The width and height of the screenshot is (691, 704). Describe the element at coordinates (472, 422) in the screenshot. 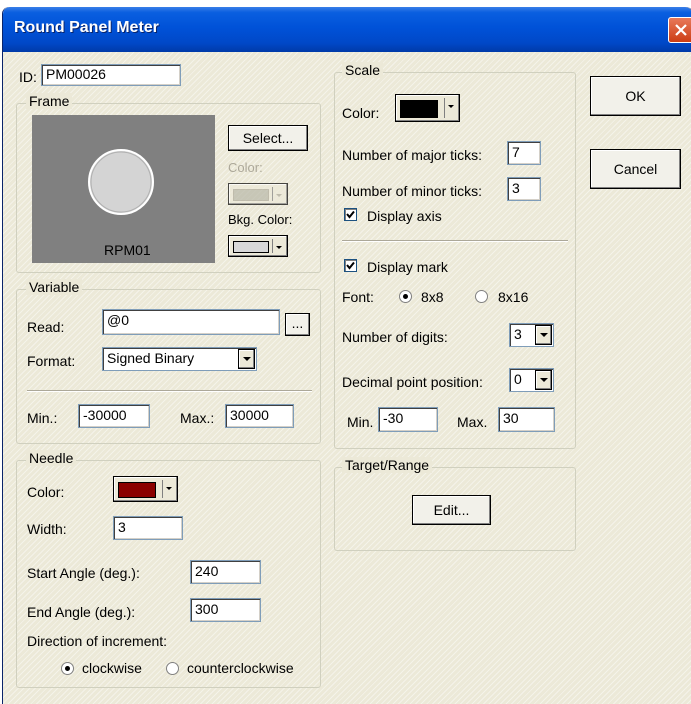

I see `scale-max-label: Max.` at that location.